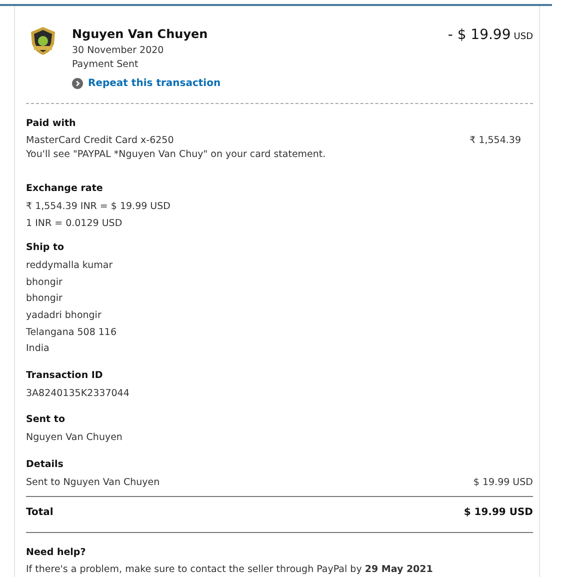 The image size is (568, 582). I want to click on address-line: Telangana 508 116, so click(72, 333).